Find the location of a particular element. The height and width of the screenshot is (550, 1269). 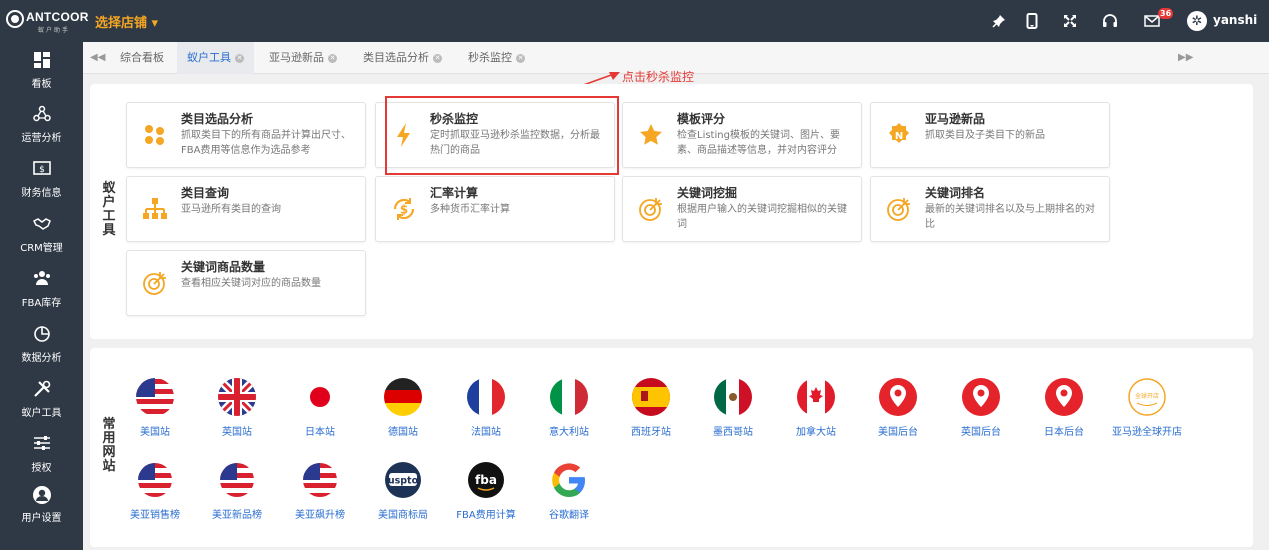

tab-scroll-left-icon: ◀◀ is located at coordinates (97, 58).